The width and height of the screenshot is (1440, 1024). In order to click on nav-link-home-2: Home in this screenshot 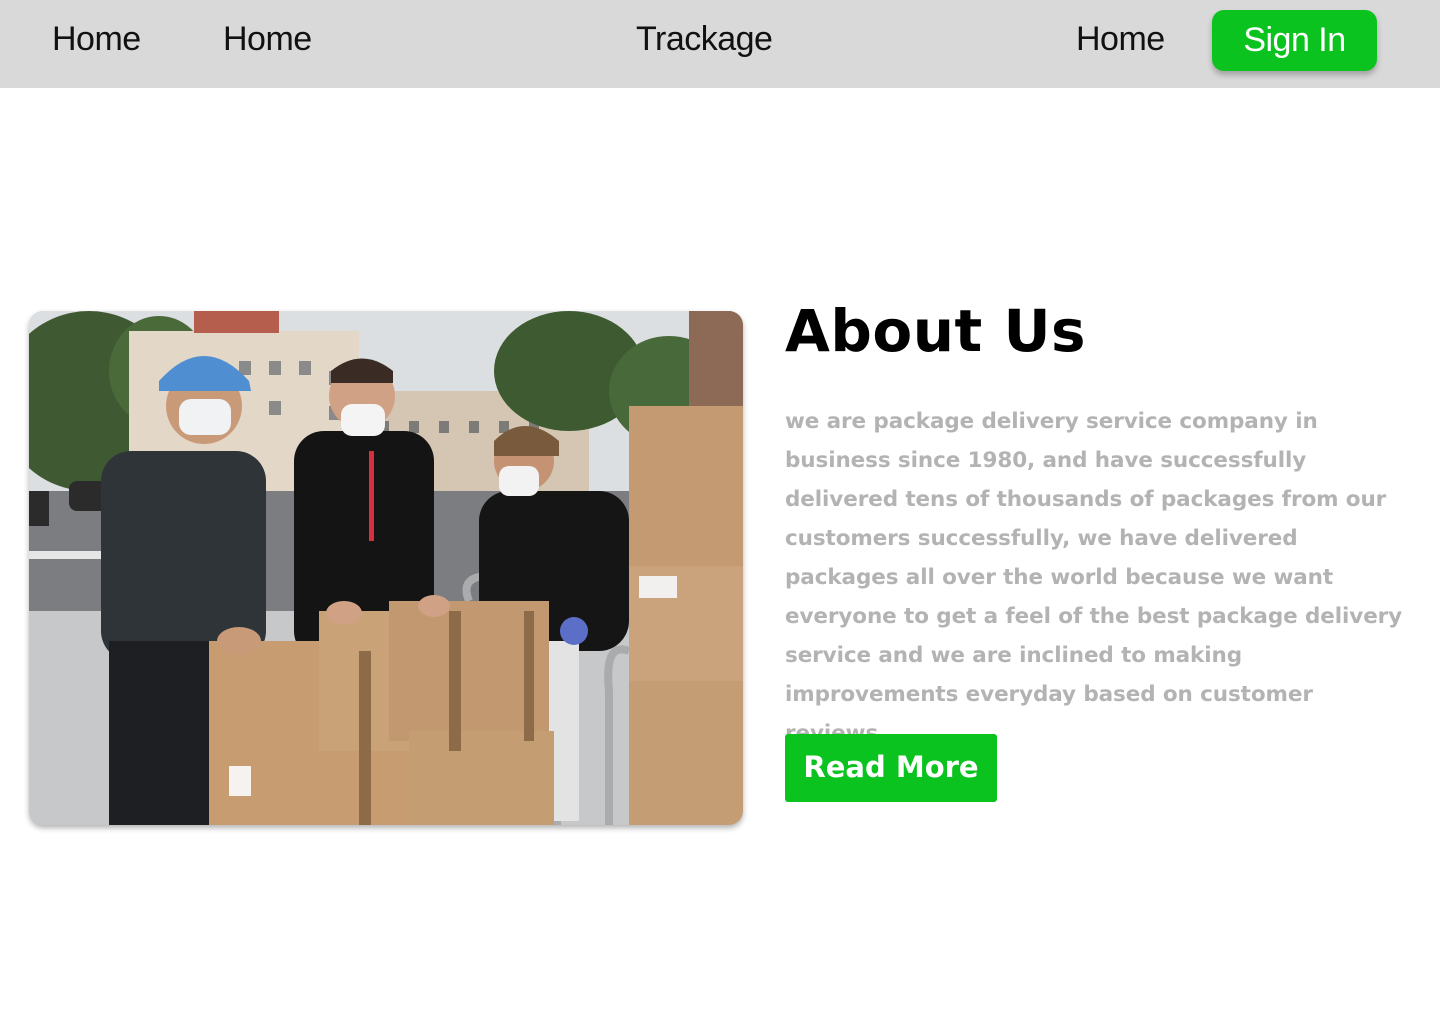, I will do `click(267, 39)`.